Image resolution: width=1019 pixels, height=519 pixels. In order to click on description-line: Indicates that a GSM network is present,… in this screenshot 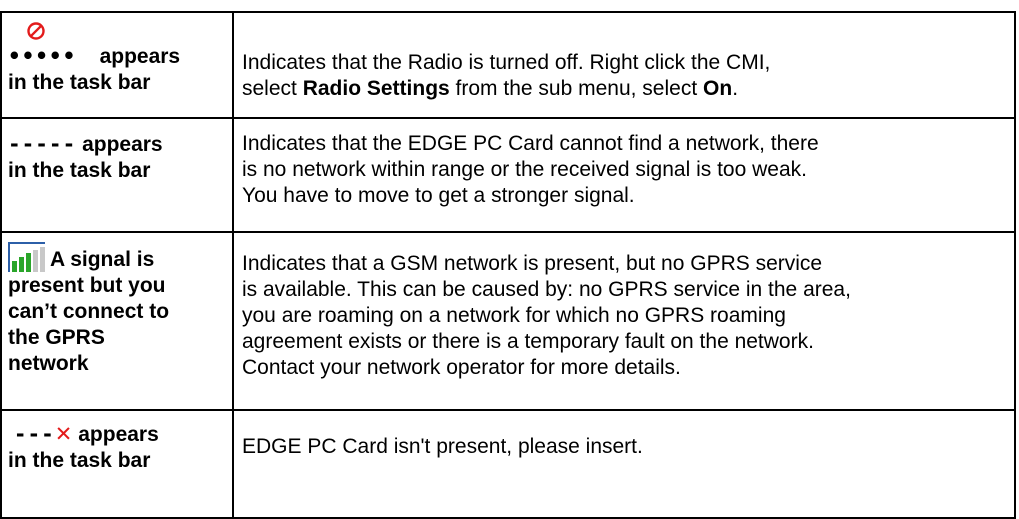, I will do `click(532, 263)`.